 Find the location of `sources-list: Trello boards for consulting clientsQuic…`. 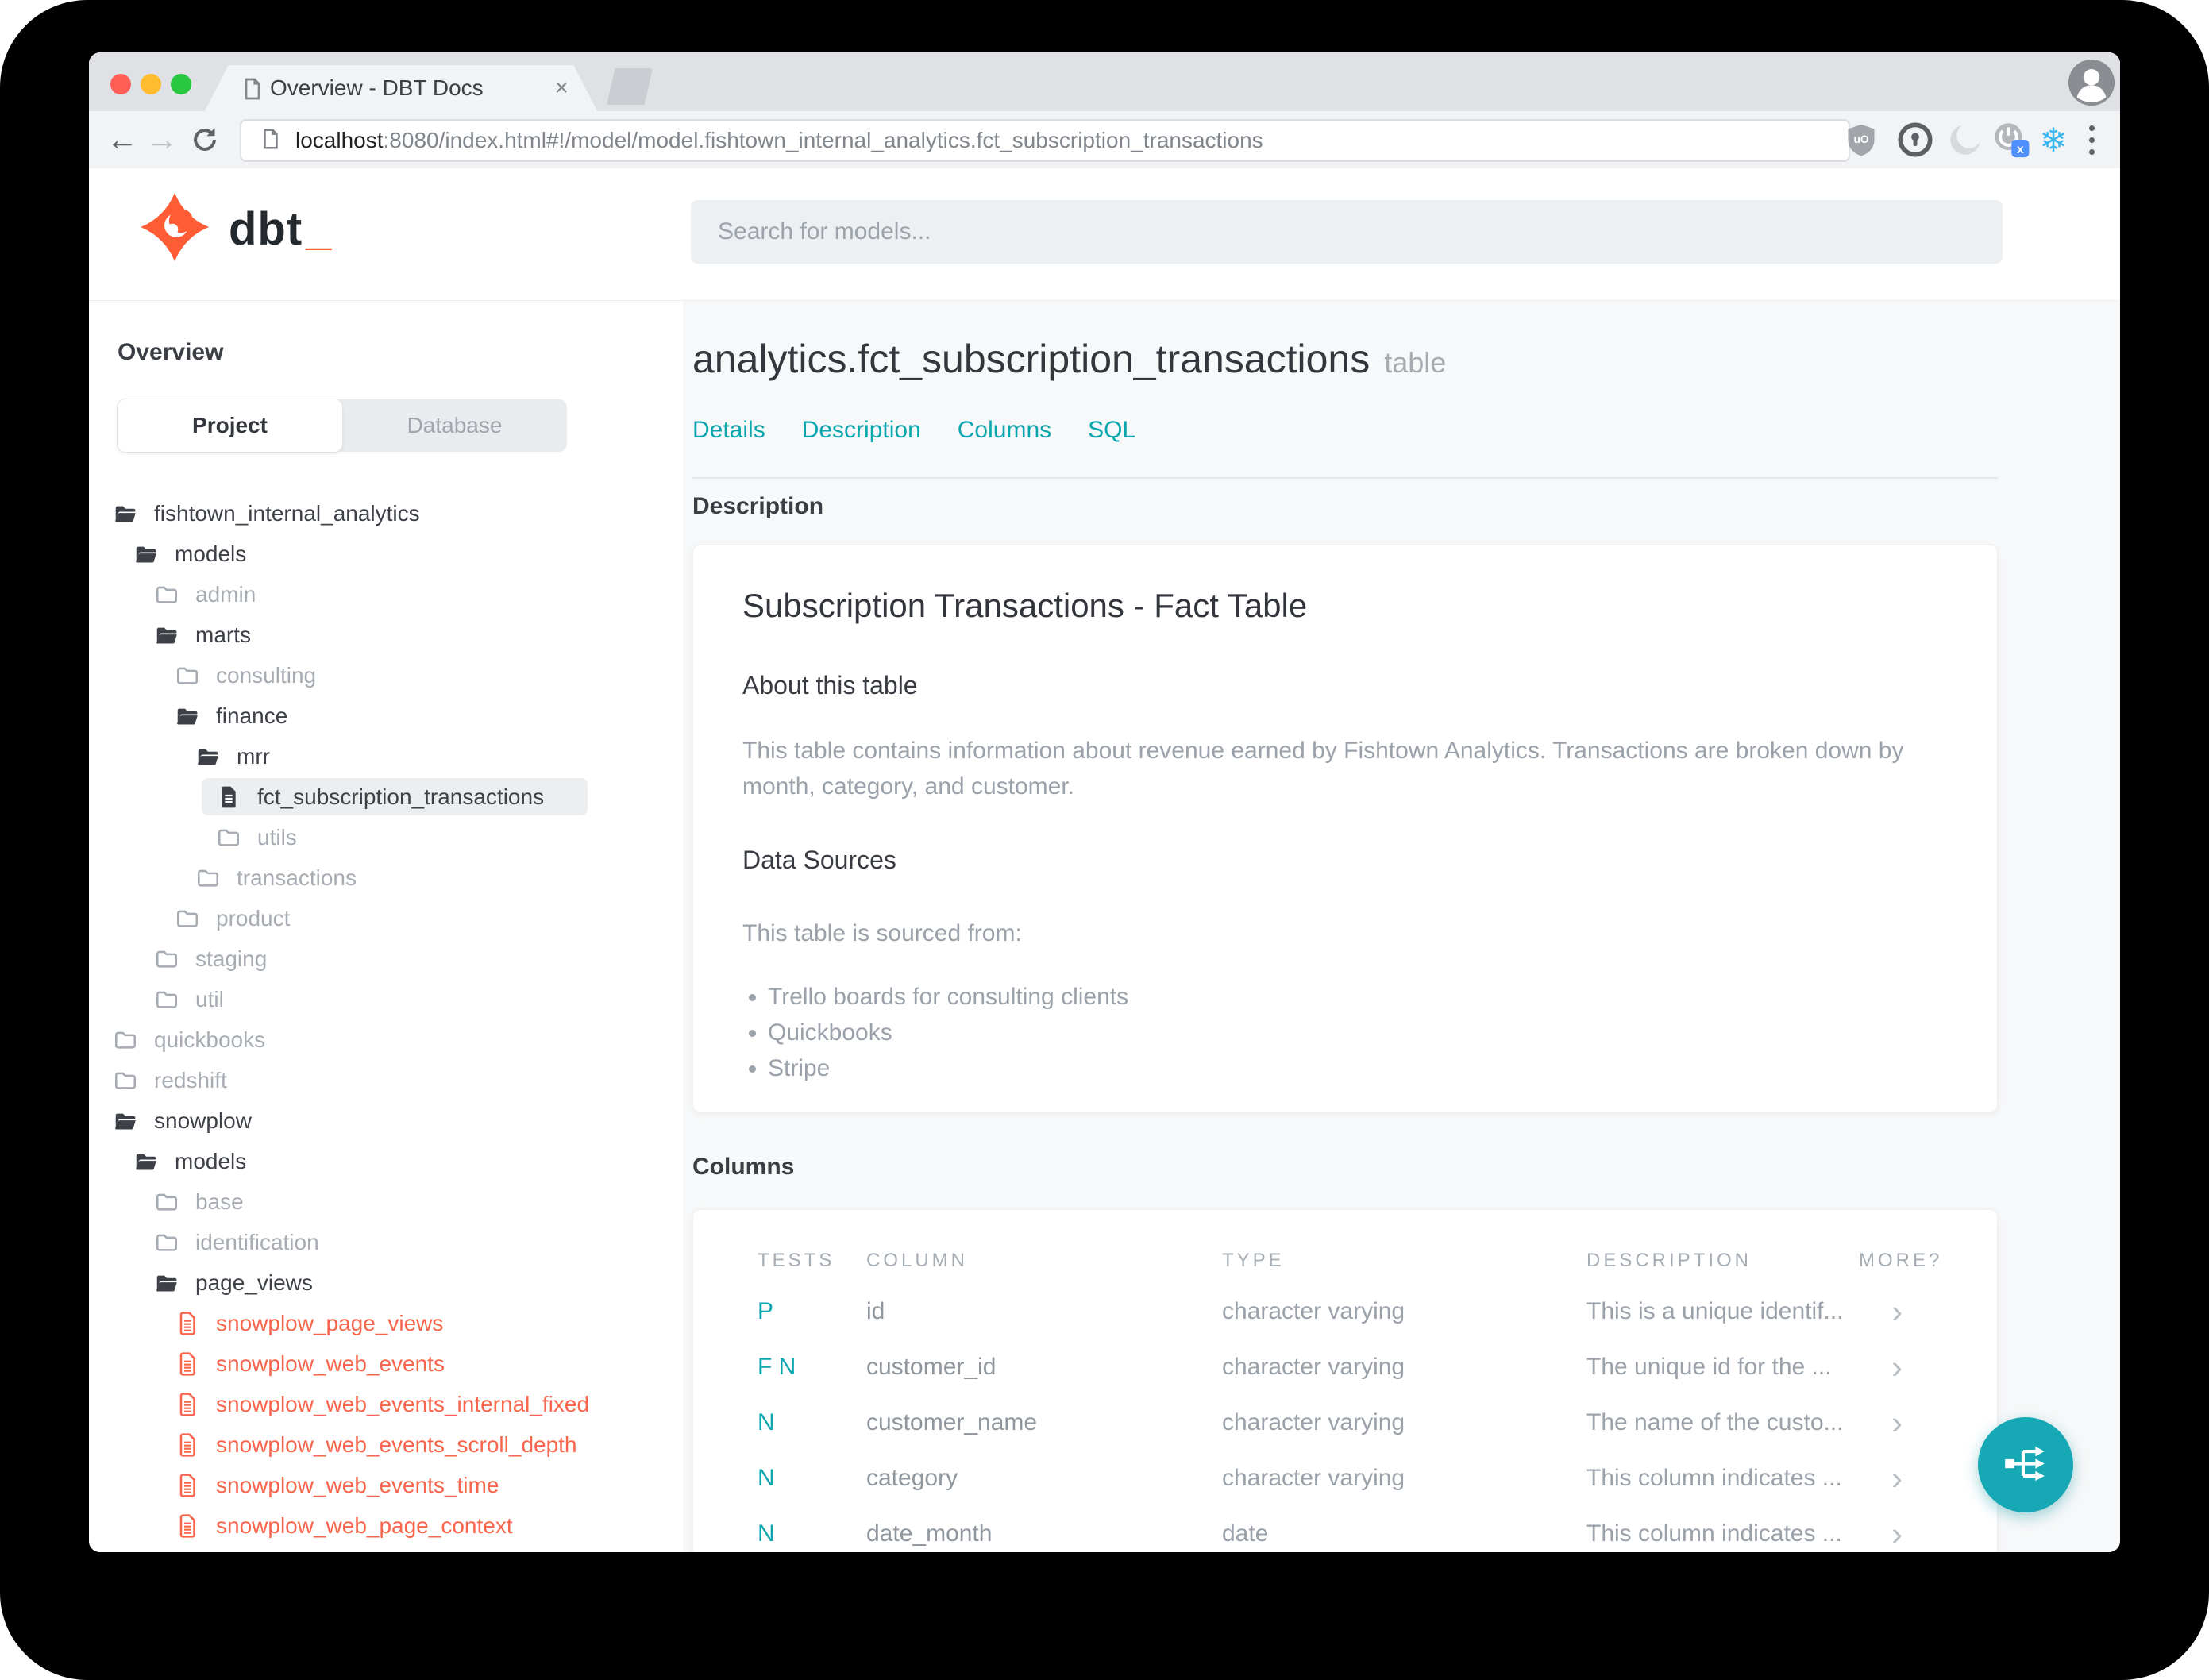

sources-list: Trello boards for consulting clientsQuic… is located at coordinates (938, 1032).